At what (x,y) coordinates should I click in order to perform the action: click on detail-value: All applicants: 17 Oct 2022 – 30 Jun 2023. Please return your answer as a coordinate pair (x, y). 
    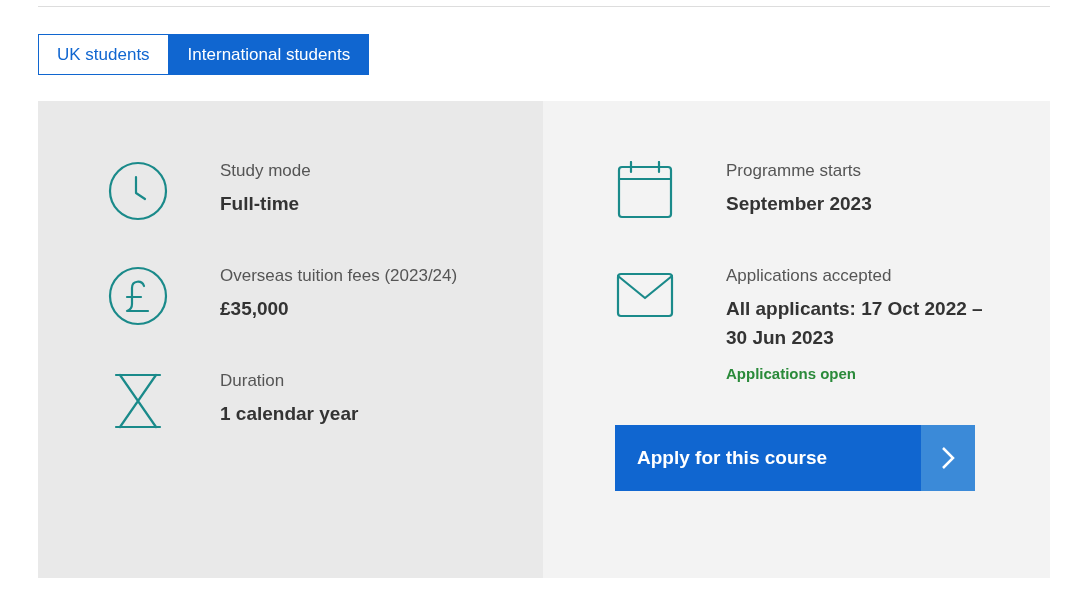
    Looking at the image, I should click on (855, 323).